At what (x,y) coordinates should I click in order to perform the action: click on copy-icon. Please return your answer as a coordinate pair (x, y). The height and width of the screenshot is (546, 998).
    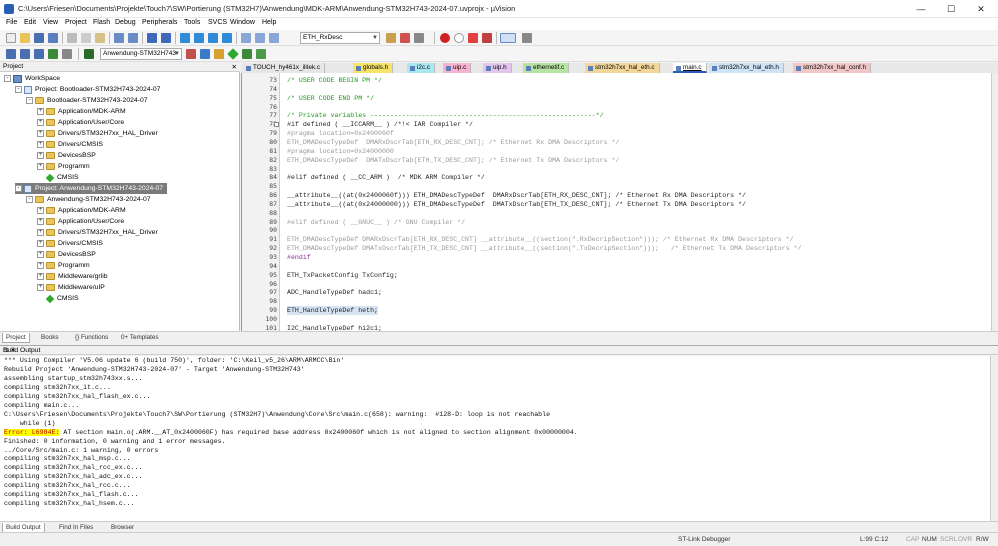
    Looking at the image, I should click on (86, 38).